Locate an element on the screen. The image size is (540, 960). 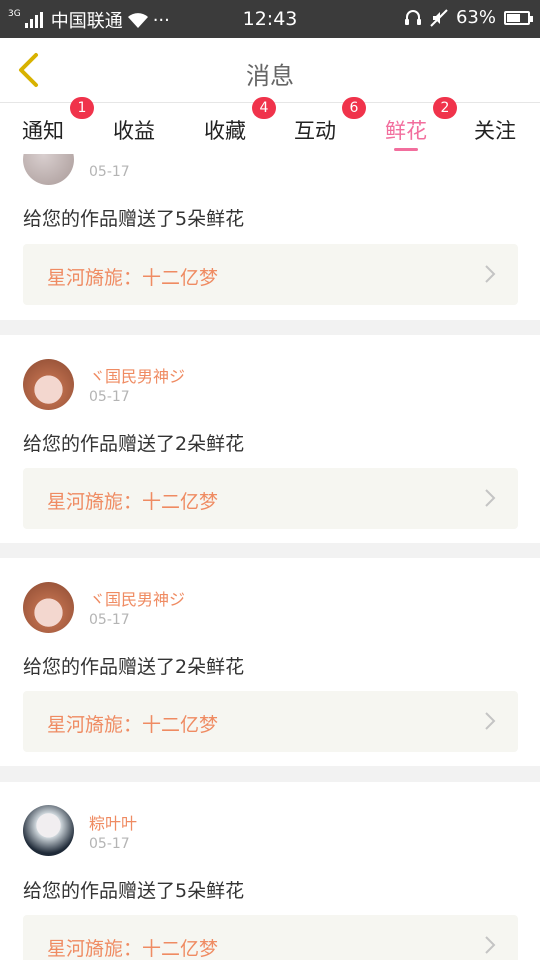
battery-level is located at coordinates (513, 17).